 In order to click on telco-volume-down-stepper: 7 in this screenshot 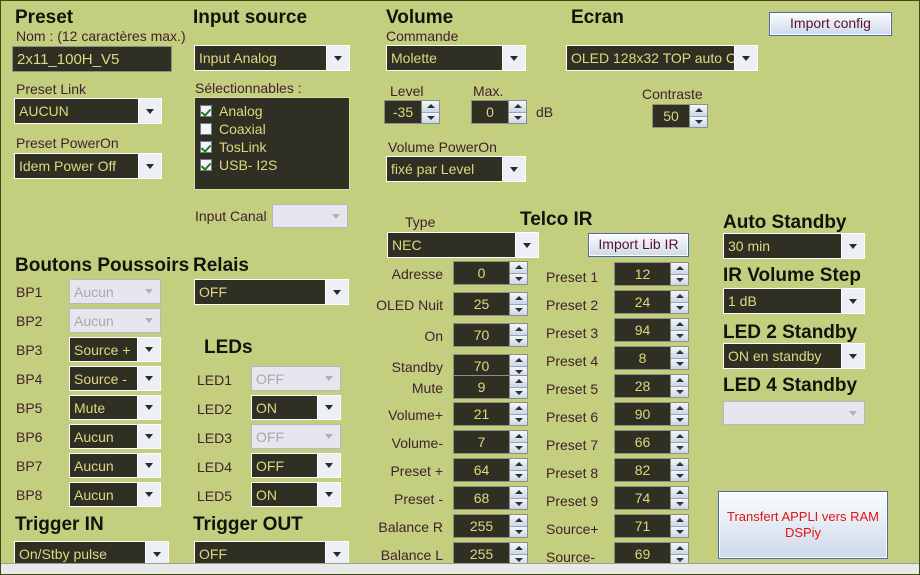, I will do `click(490, 442)`.